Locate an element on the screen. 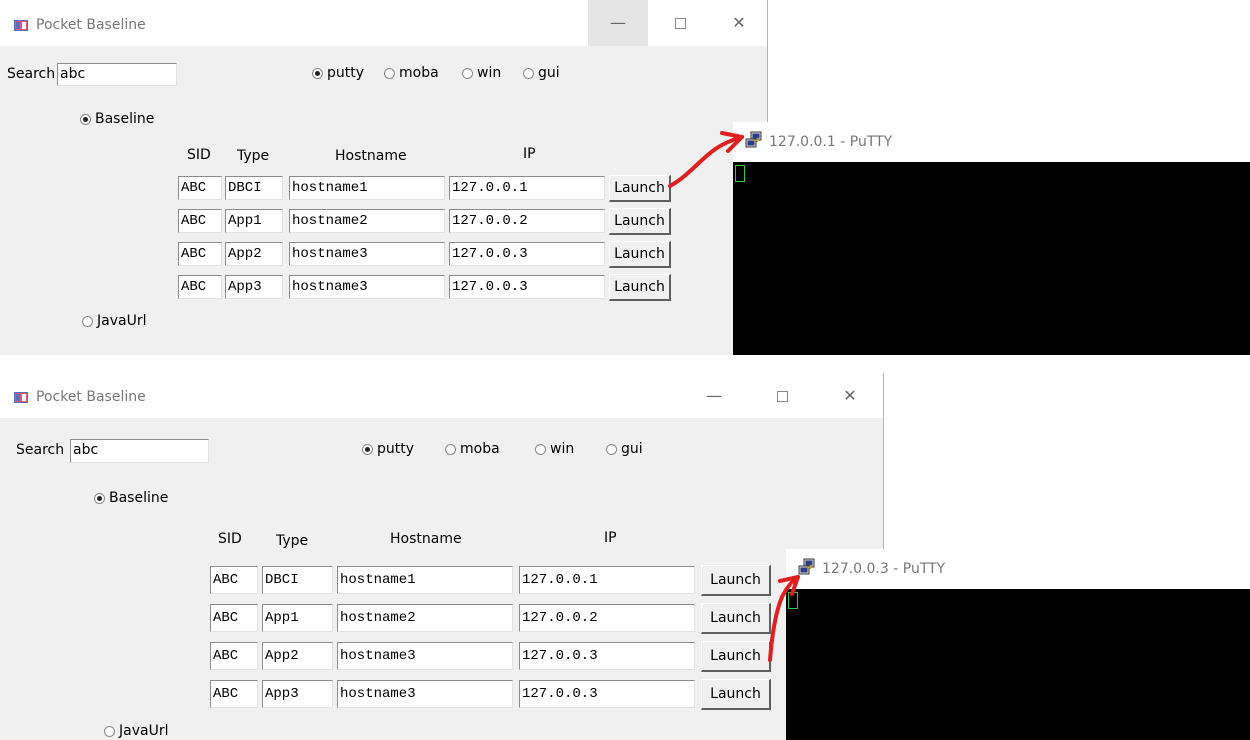 Image resolution: width=1250 pixels, height=740 pixels. putty-window-title: 127.0.0.1 - PuTTY is located at coordinates (831, 142).